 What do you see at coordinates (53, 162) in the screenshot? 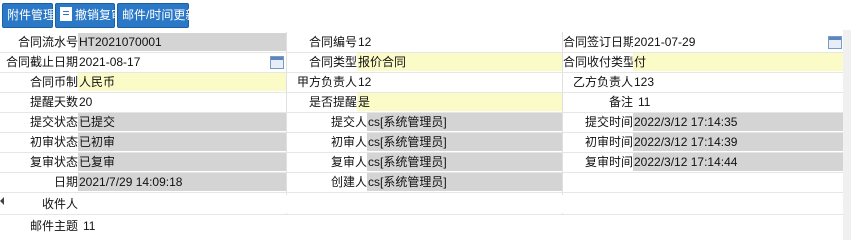
I see `second-review-status-label: 复审状态` at bounding box center [53, 162].